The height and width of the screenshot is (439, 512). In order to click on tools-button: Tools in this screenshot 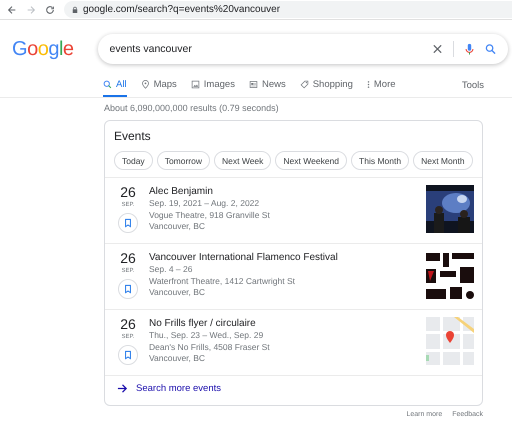, I will do `click(473, 85)`.